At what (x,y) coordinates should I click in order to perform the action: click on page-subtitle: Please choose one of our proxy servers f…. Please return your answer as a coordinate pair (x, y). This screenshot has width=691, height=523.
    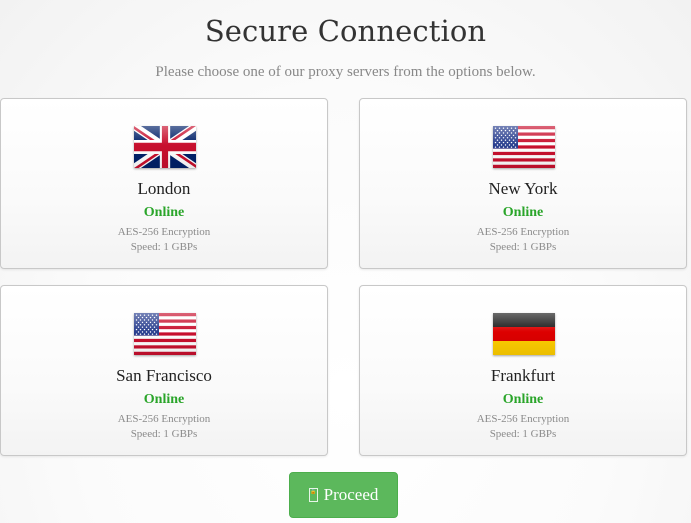
    Looking at the image, I should click on (345, 72).